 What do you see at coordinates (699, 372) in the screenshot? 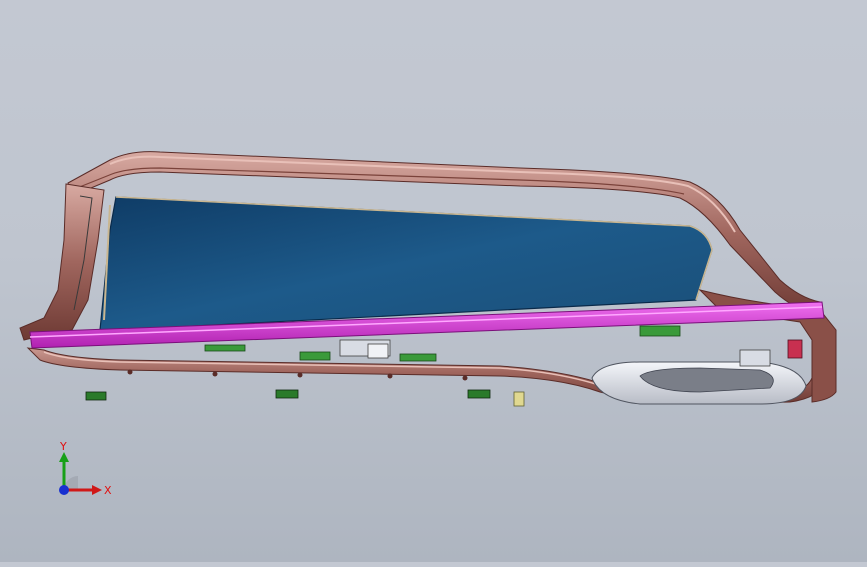
I see `door-handle` at bounding box center [699, 372].